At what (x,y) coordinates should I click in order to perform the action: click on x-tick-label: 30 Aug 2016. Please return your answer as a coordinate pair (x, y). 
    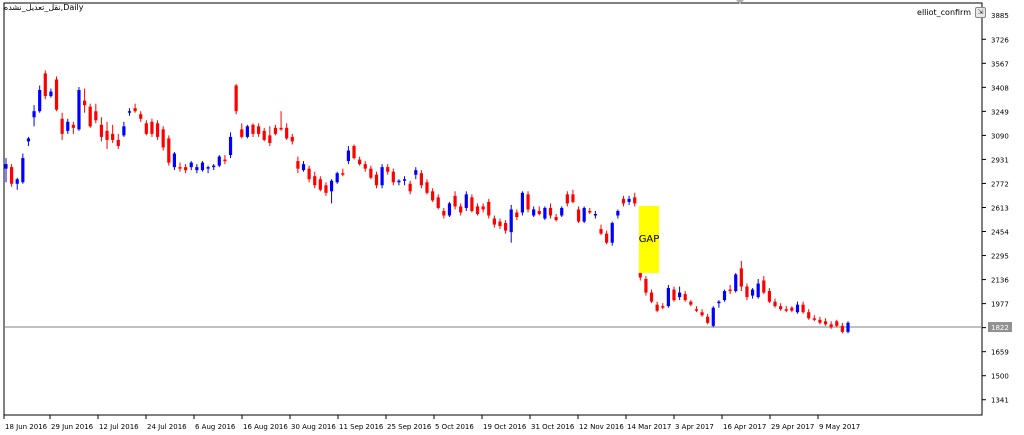
    Looking at the image, I should click on (313, 427).